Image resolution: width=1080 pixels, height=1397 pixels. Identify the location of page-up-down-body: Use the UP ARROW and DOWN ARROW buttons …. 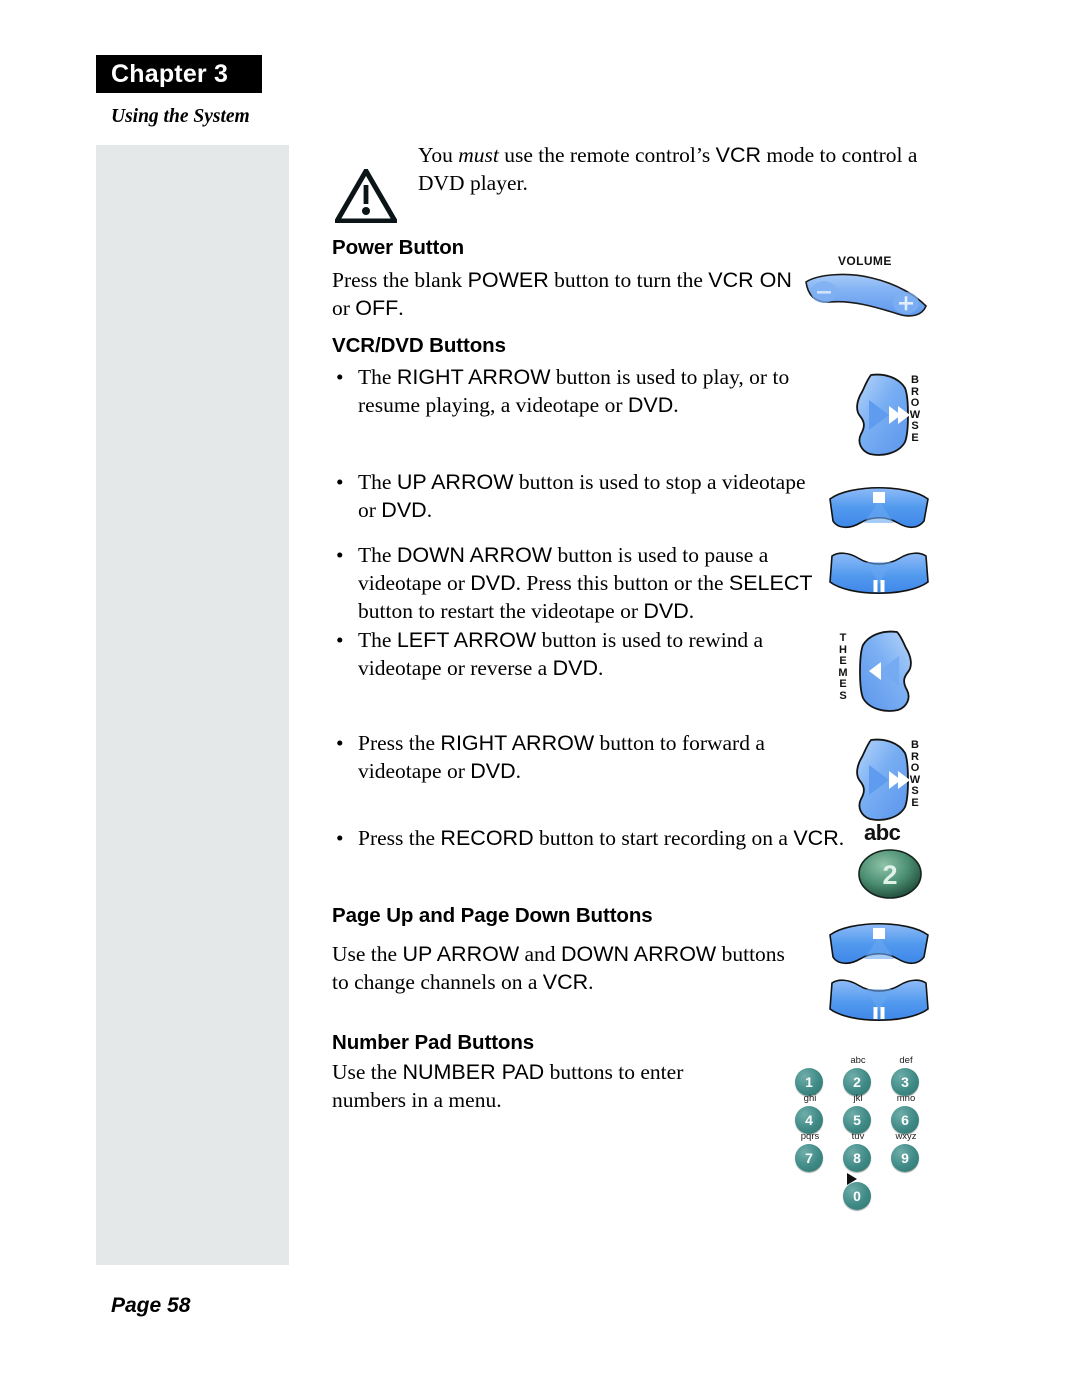
(567, 968).